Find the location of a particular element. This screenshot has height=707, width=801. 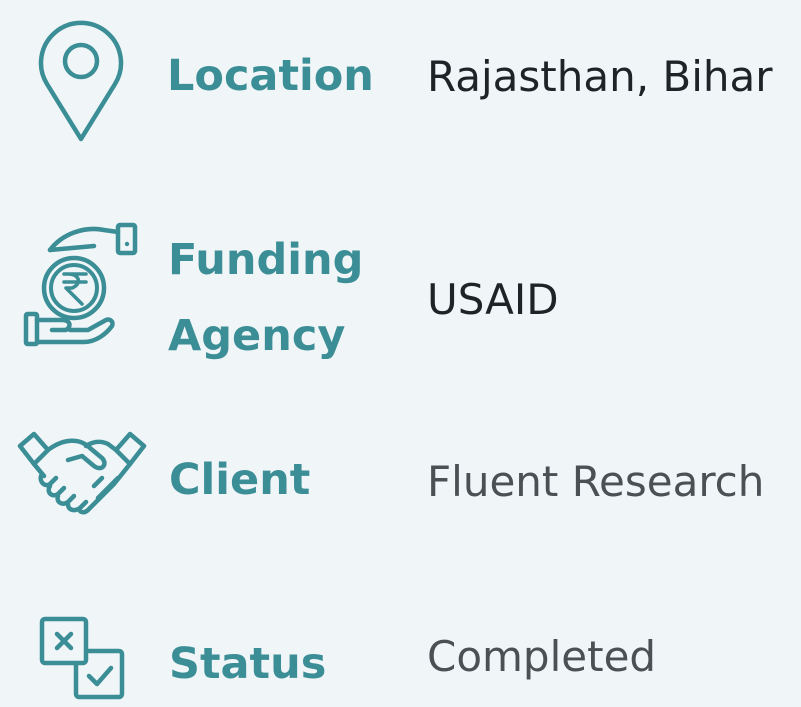

status-label: Status is located at coordinates (248, 664).